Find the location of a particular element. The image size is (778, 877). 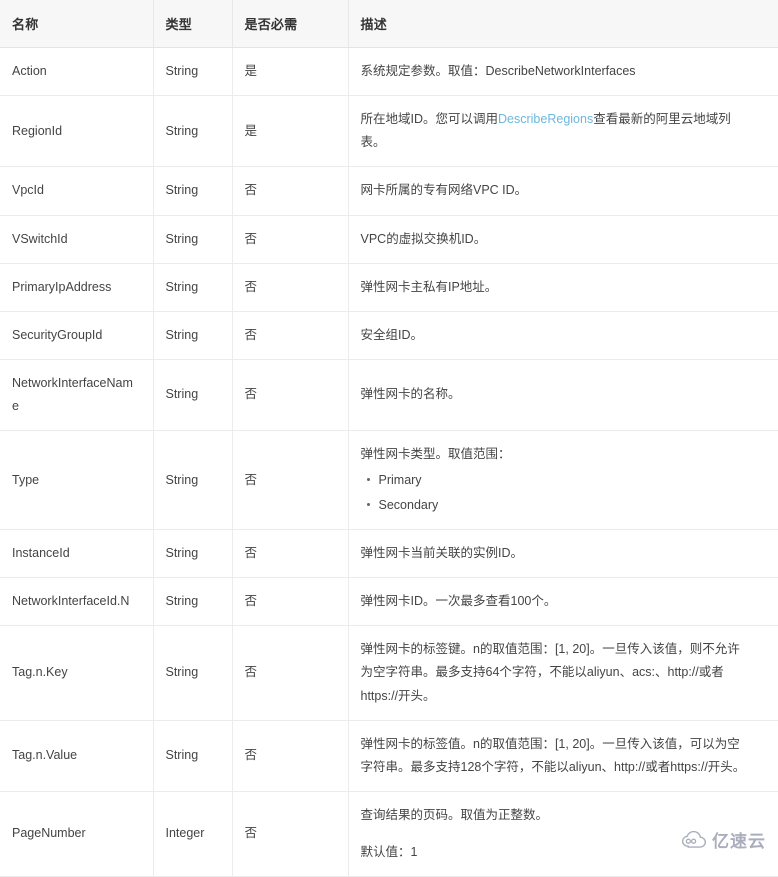

table-header-row: 名称 类型 是否必需 描述 is located at coordinates (389, 24).